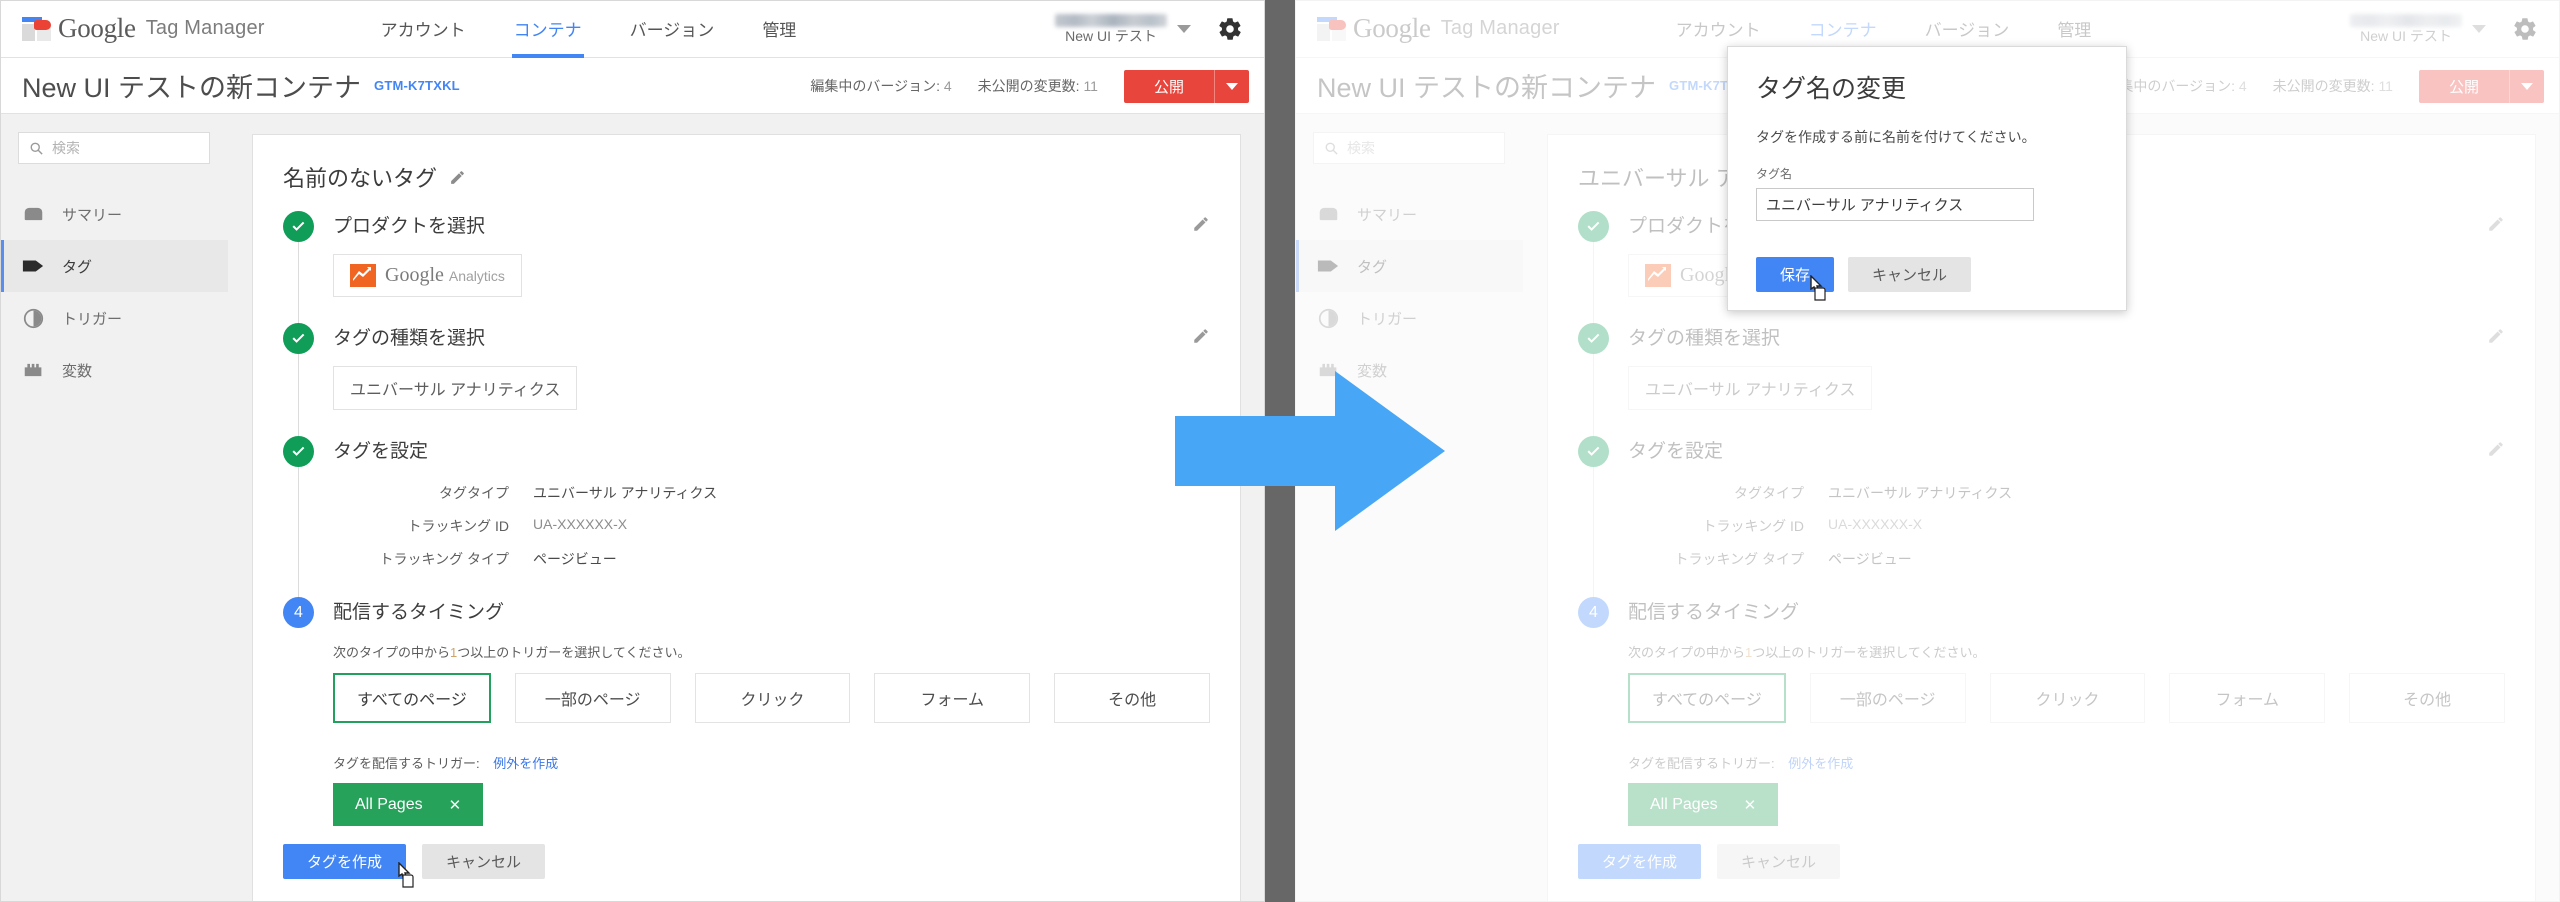  What do you see at coordinates (672, 29) in the screenshot?
I see `tab-versions: バージョン` at bounding box center [672, 29].